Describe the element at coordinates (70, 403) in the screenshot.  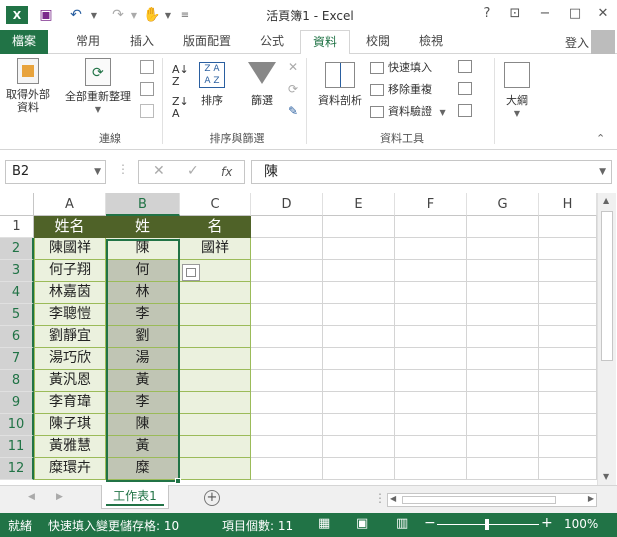
I see `cell-A9: 李育瑋` at that location.